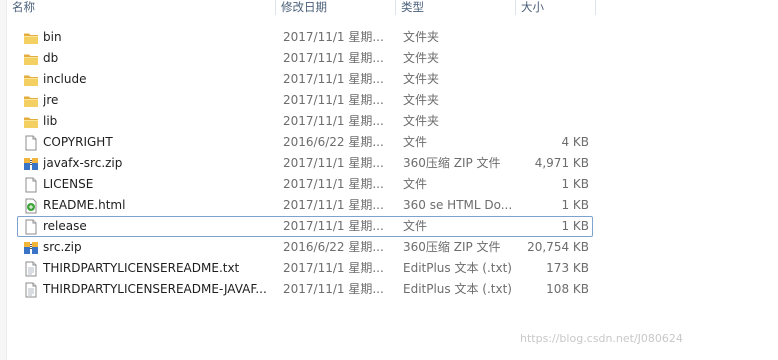 Image resolution: width=778 pixels, height=360 pixels. What do you see at coordinates (456, 7) in the screenshot?
I see `column-header-type: 类型` at bounding box center [456, 7].